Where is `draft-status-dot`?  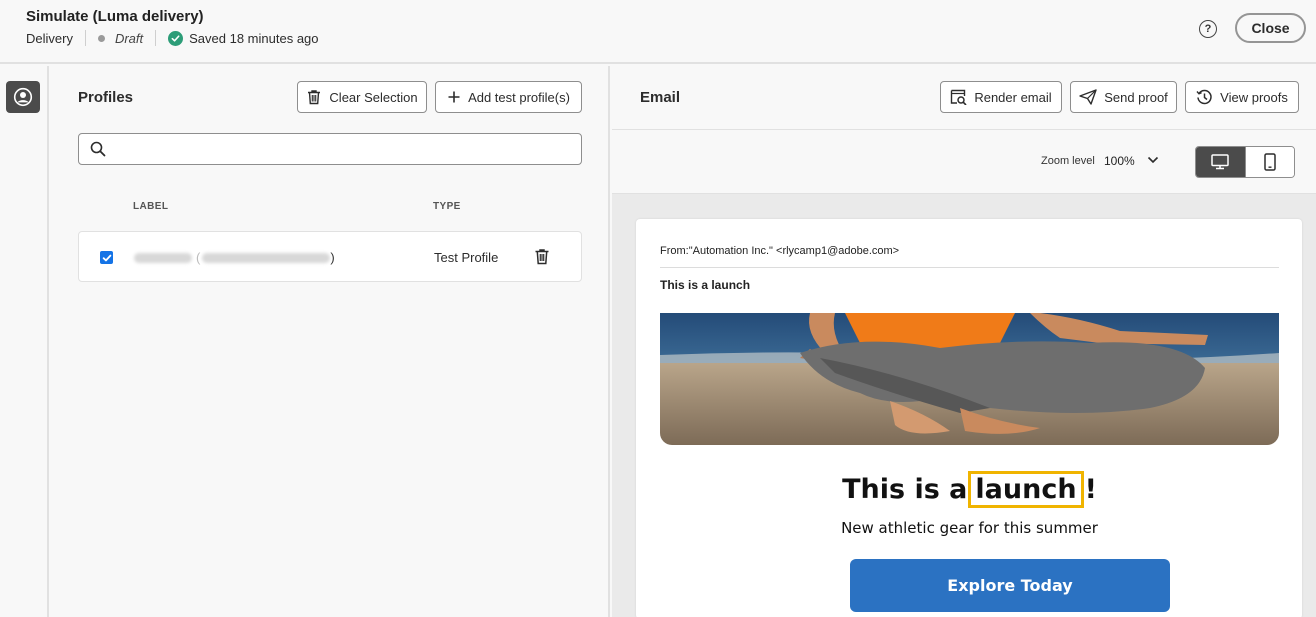
draft-status-dot is located at coordinates (101, 38).